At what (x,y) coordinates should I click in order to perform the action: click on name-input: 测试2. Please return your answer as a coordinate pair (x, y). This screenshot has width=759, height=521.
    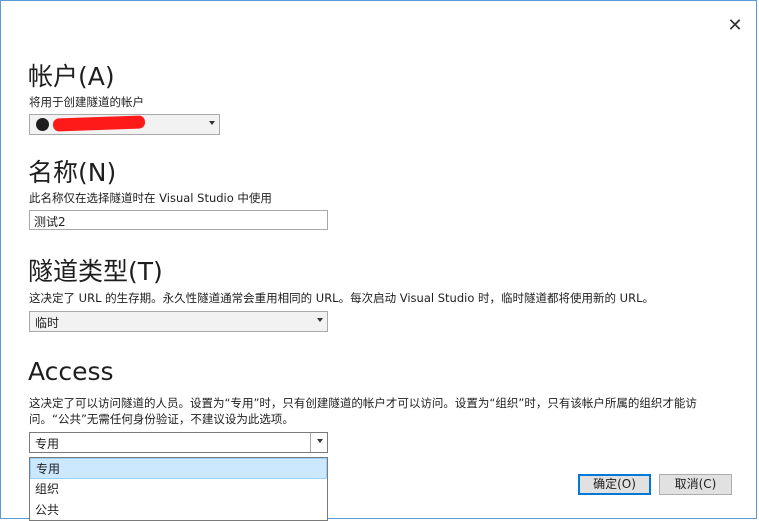
    Looking at the image, I should click on (178, 220).